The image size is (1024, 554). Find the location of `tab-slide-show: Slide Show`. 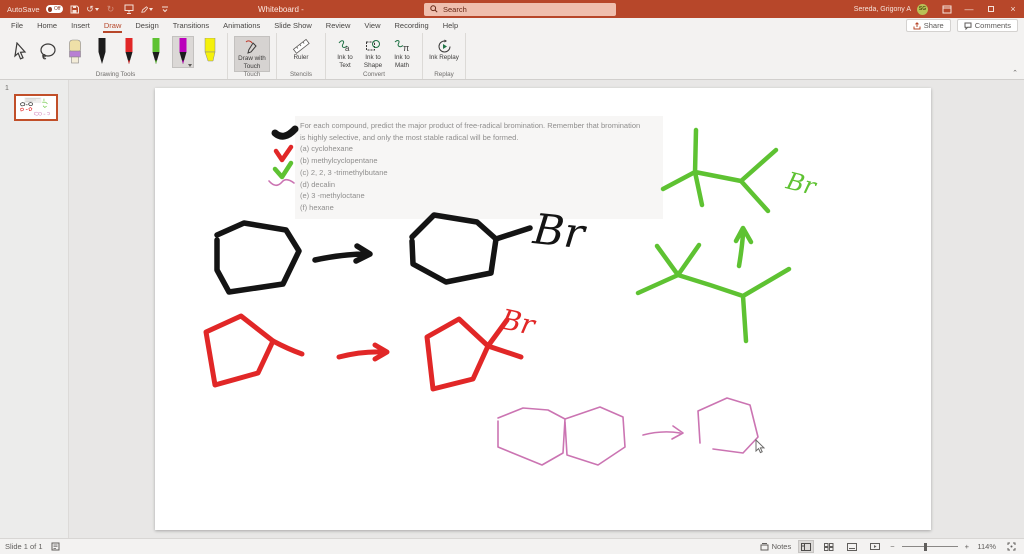

tab-slide-show: Slide Show is located at coordinates (293, 25).